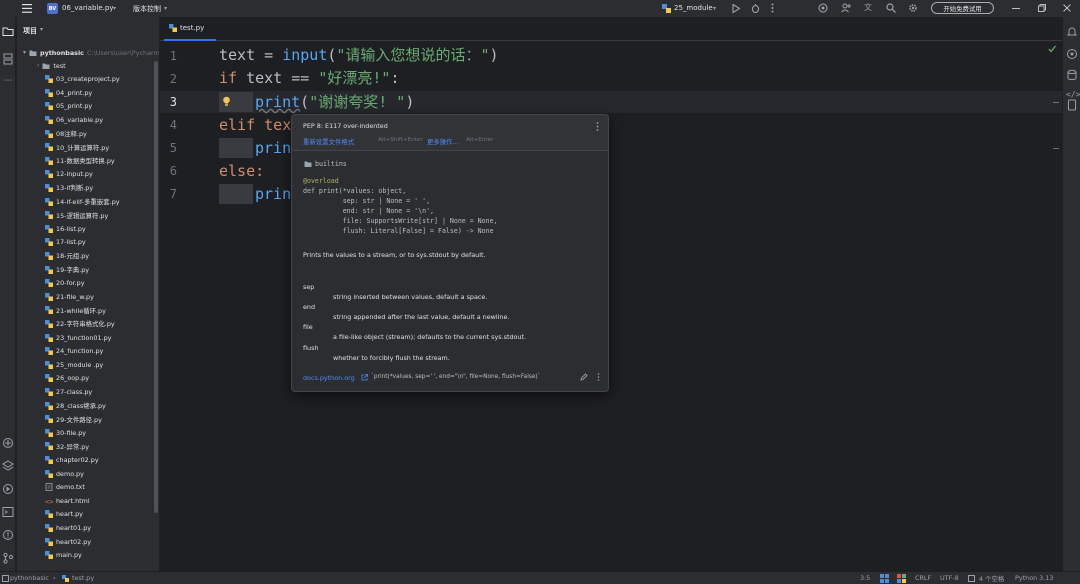 The width and height of the screenshot is (1080, 584). I want to click on tree-item: 10_计算运算符.py, so click(77, 147).